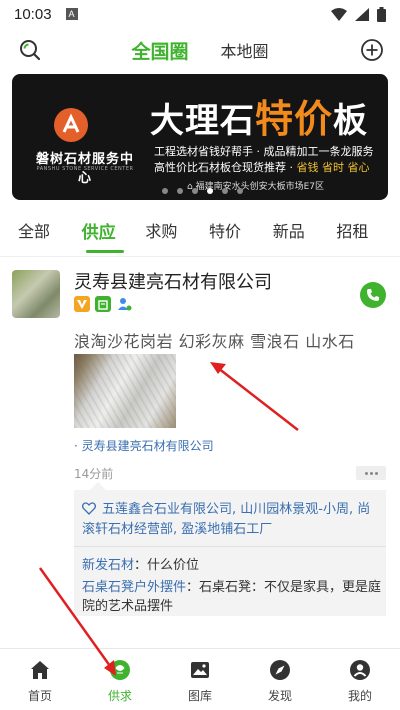 This screenshot has width=400, height=710. What do you see at coordinates (89, 508) in the screenshot?
I see `heart-icon` at bounding box center [89, 508].